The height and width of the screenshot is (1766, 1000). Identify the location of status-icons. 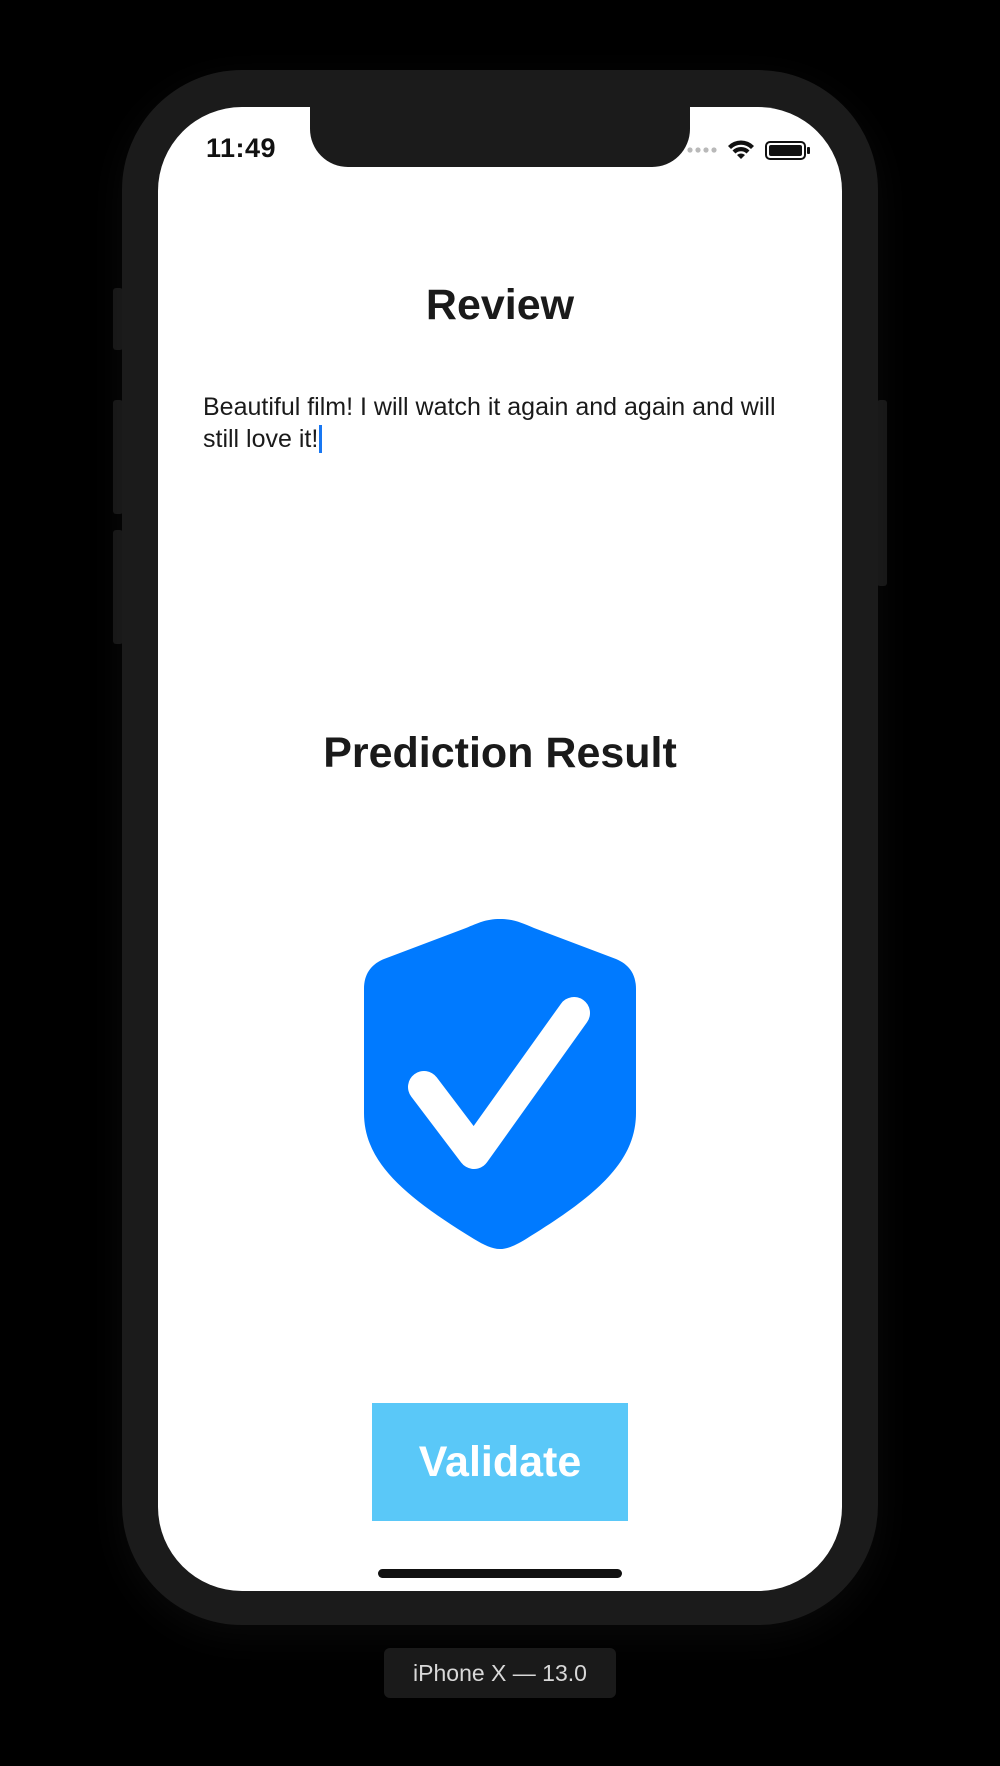
(748, 150).